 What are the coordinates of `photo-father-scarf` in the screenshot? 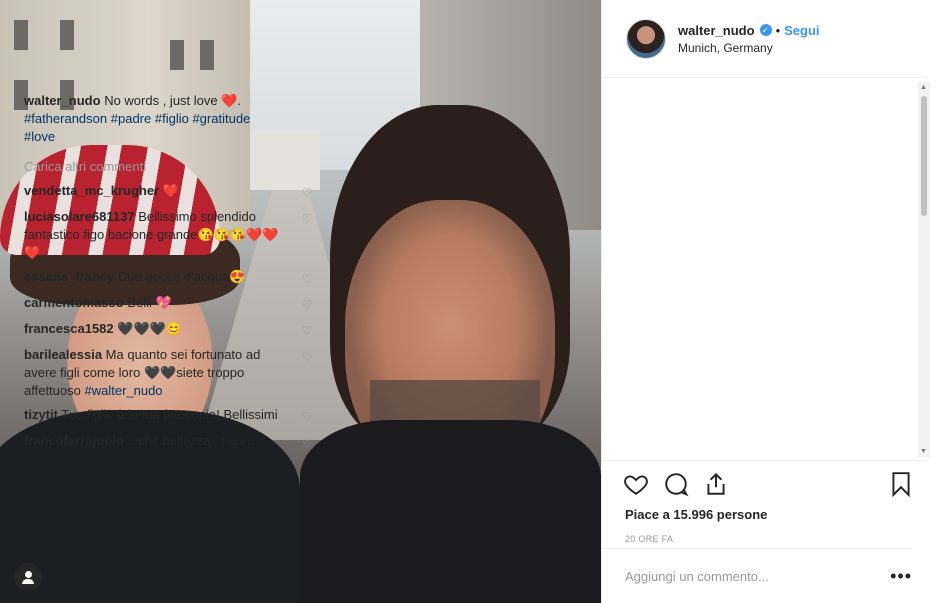 It's located at (450, 511).